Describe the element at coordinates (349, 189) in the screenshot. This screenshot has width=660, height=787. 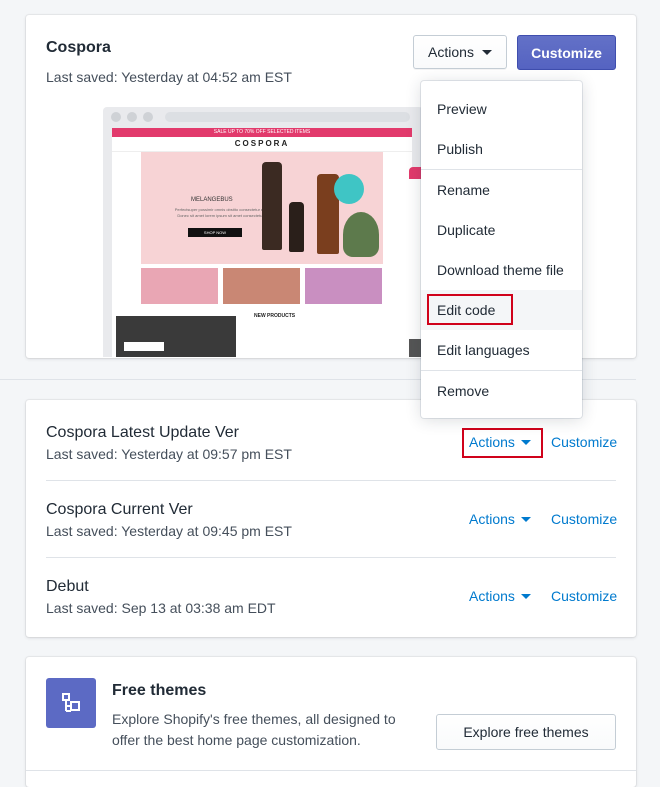
I see `preview-product-badge` at that location.